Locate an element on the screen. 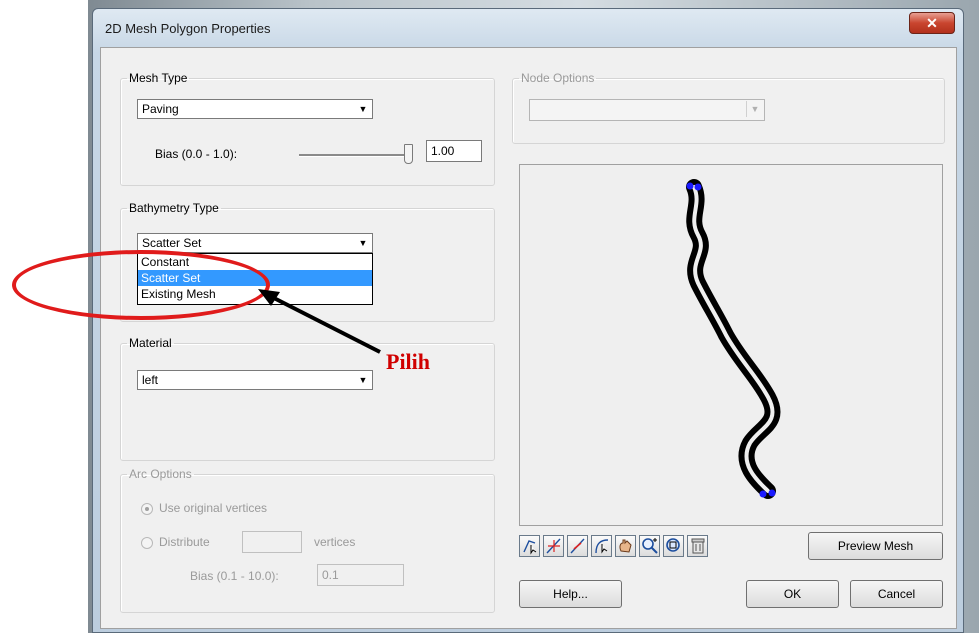  annotation-text: Pilih is located at coordinates (408, 361).